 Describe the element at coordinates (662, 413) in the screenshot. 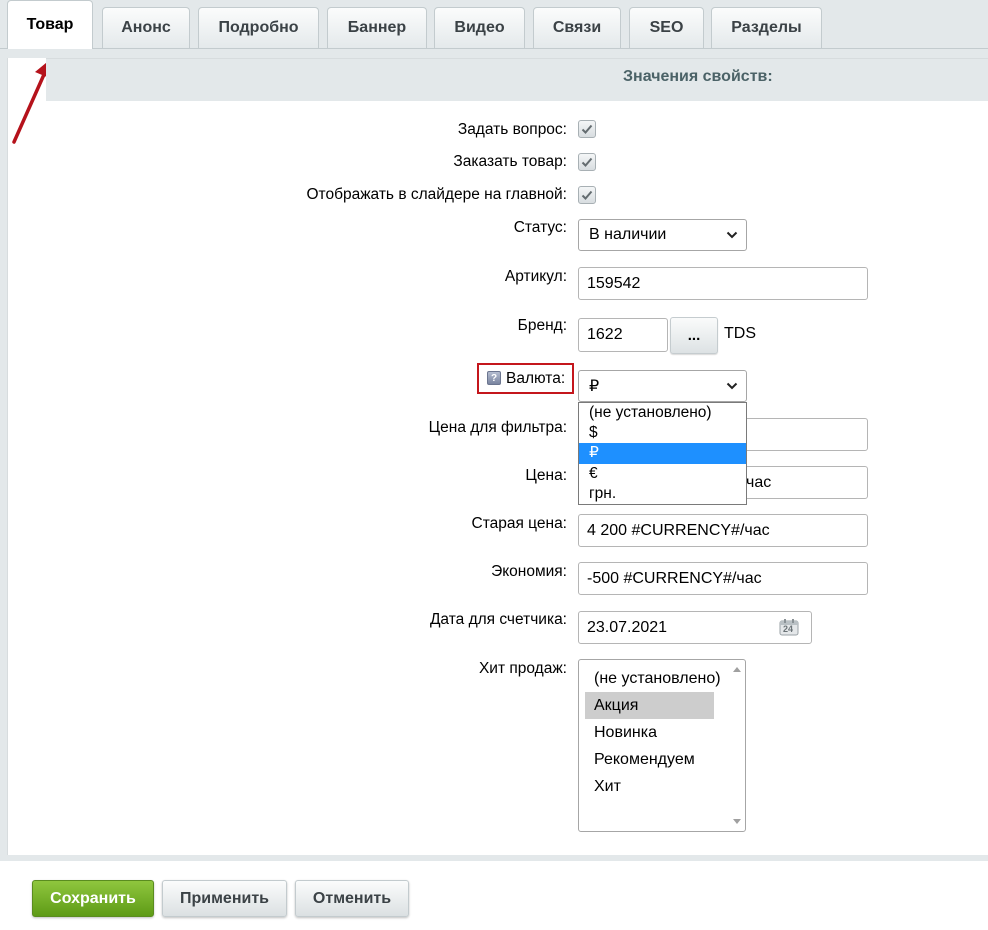

I see `currency-option: (не установлено)` at that location.